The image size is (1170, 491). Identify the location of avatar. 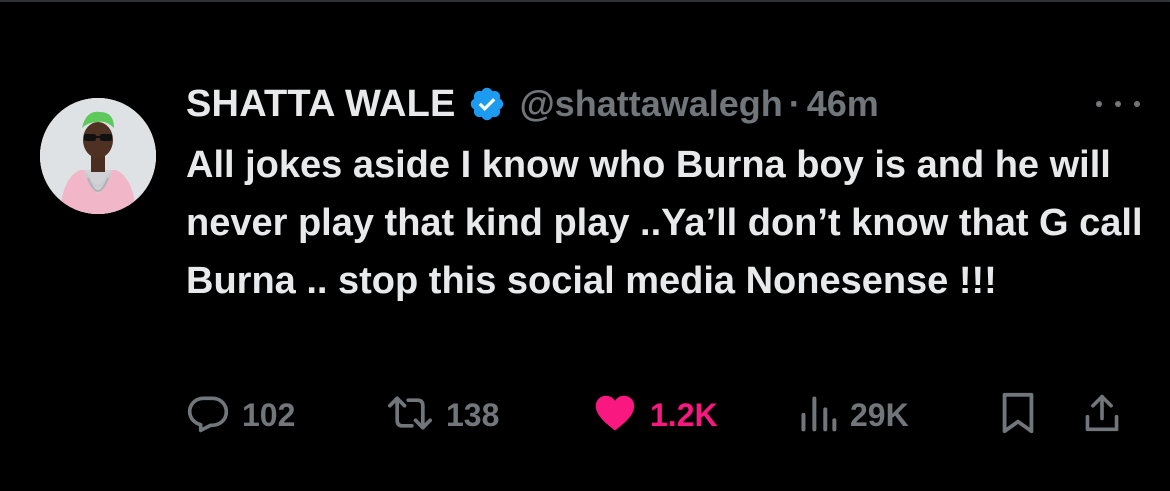
(98, 156).